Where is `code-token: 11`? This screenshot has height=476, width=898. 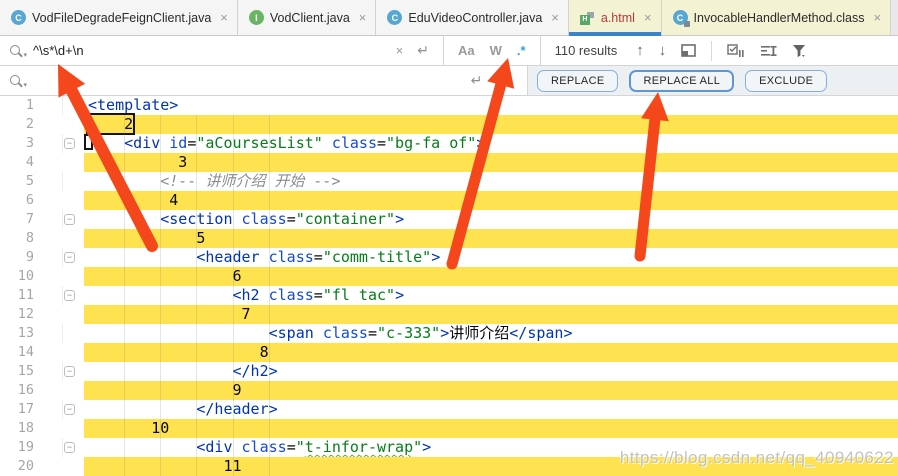
code-token: 11 is located at coordinates (165, 466).